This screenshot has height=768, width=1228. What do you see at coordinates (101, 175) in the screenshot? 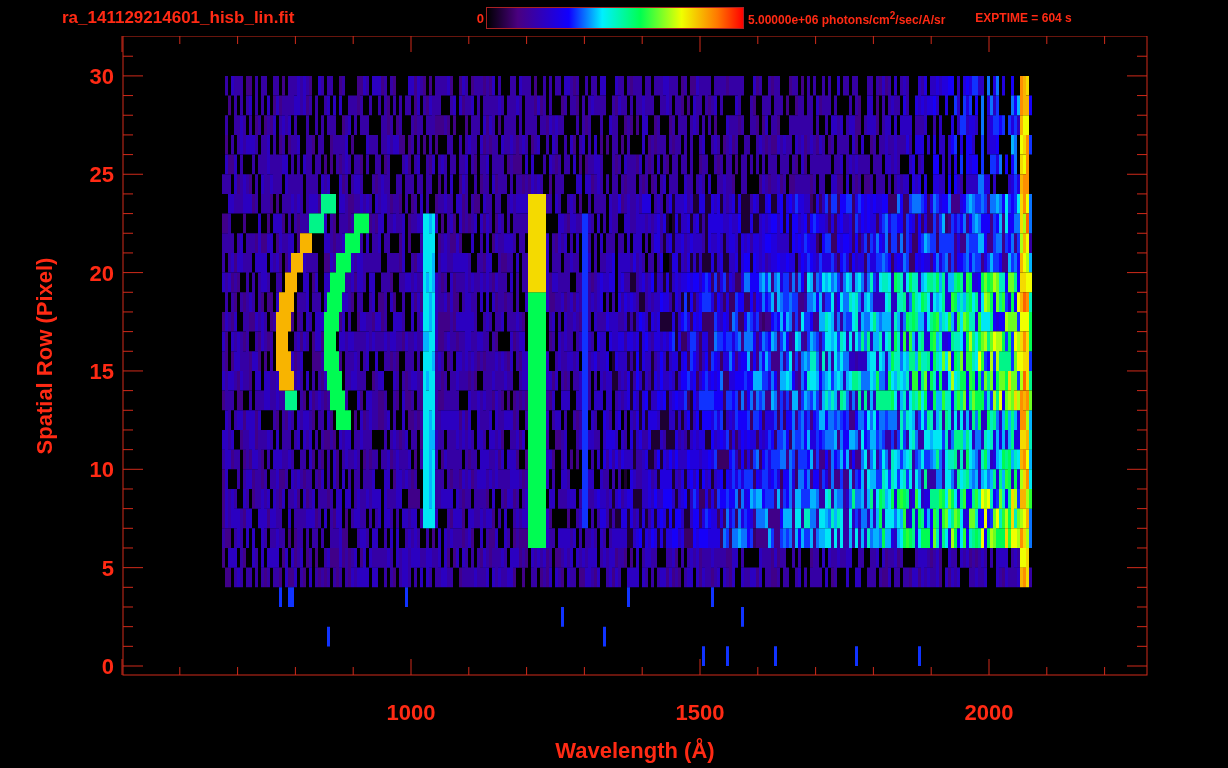
I see `y-tick-label: 25` at bounding box center [101, 175].